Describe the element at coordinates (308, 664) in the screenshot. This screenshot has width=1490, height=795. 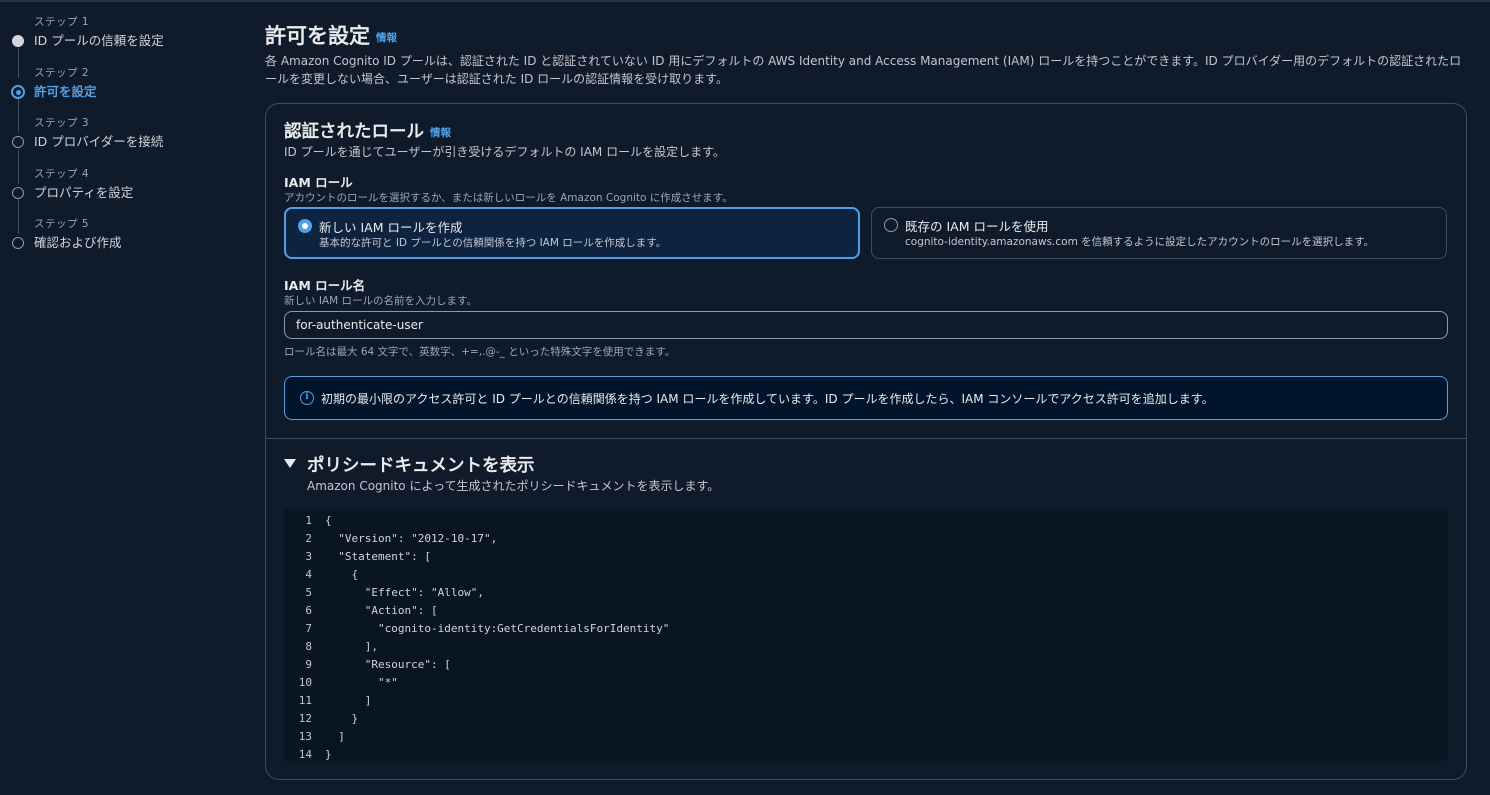
I see `line-number: 9` at that location.